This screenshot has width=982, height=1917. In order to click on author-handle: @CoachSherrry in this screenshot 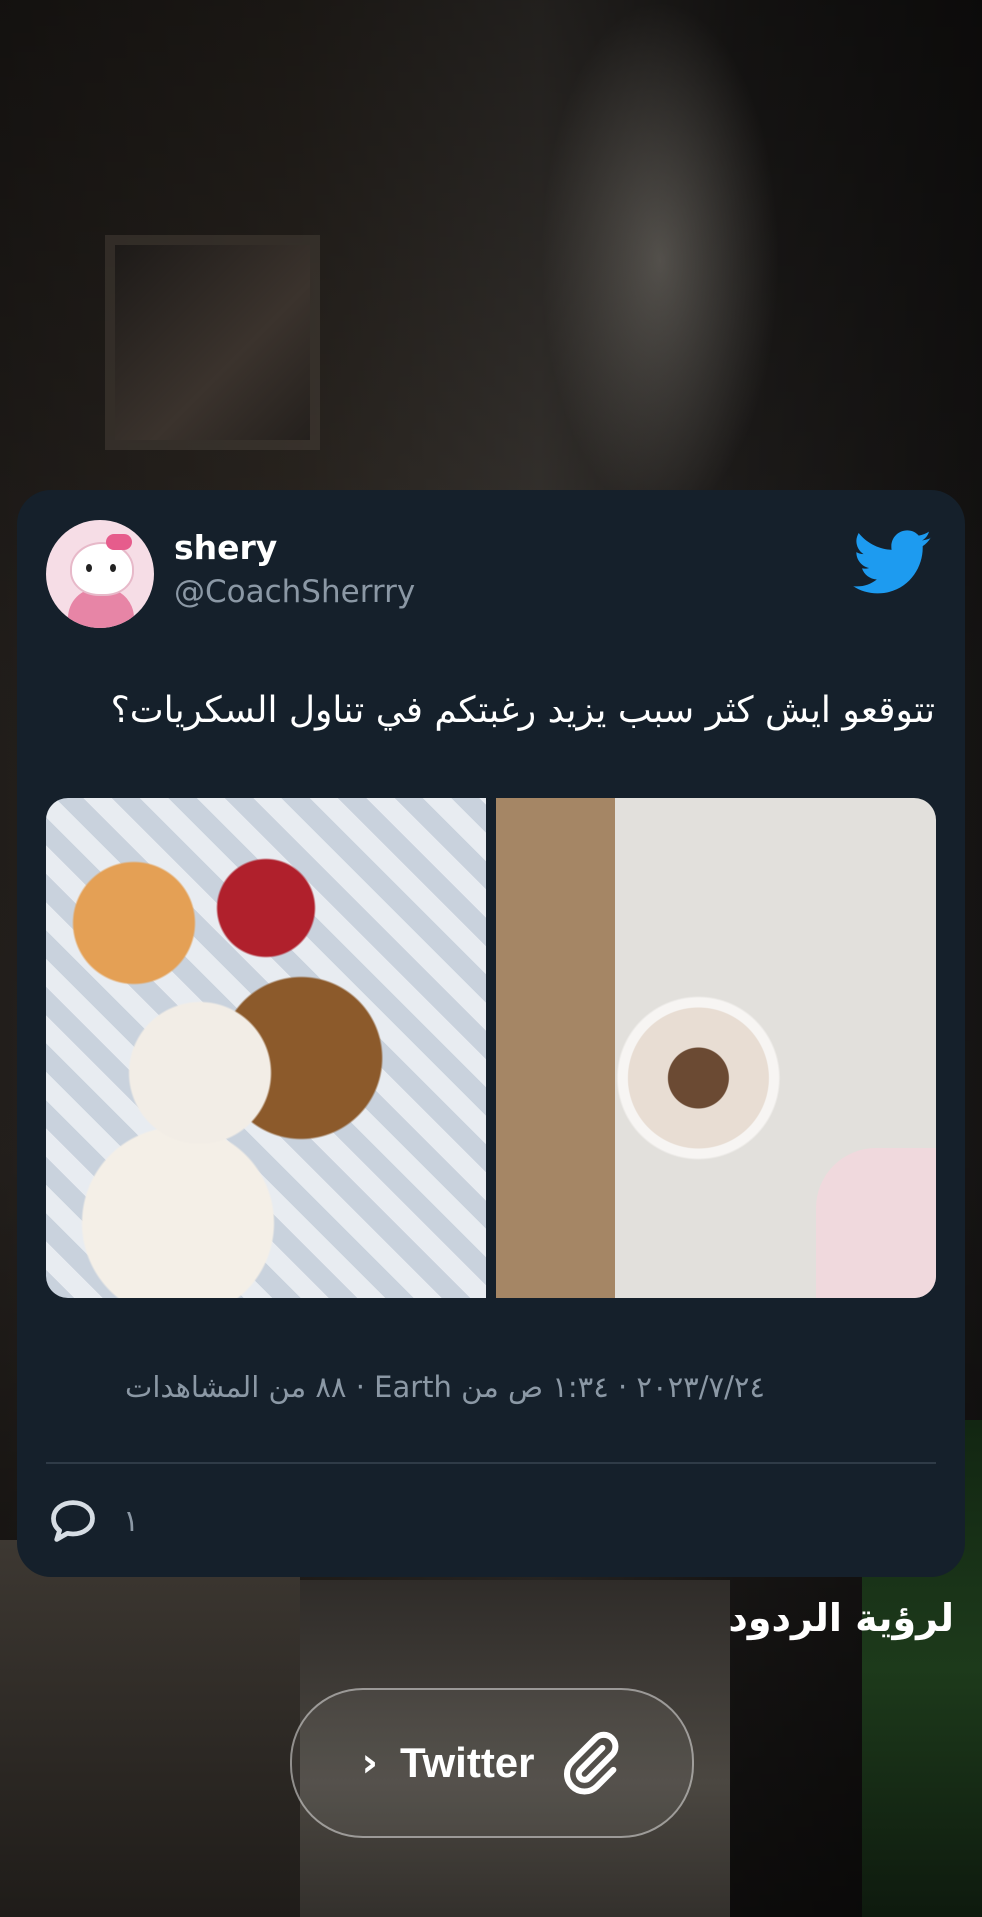, I will do `click(294, 592)`.